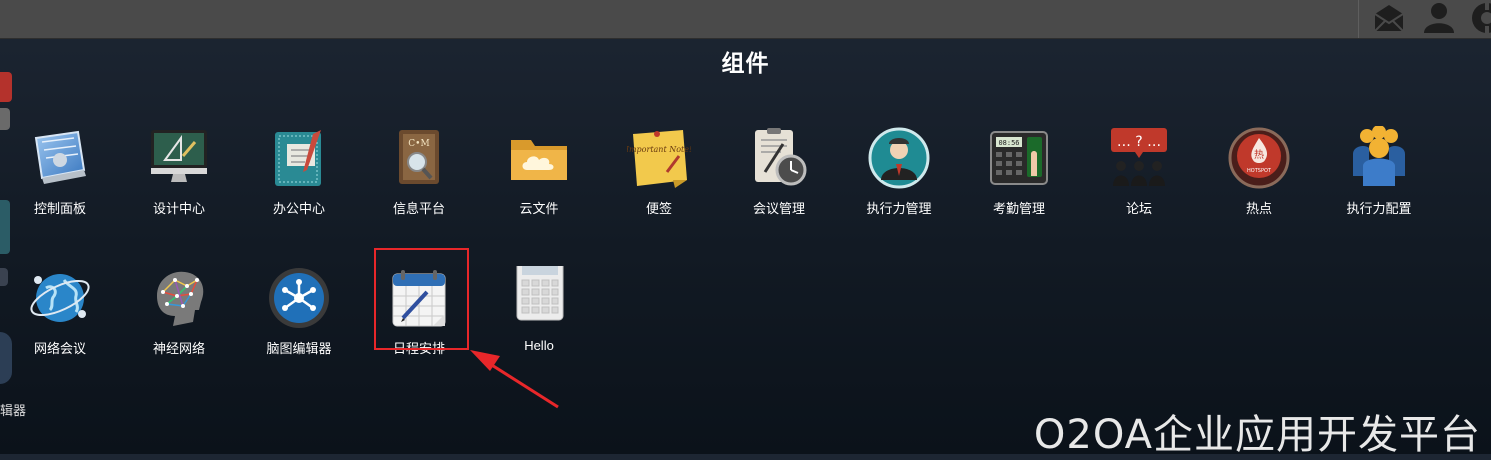 The image size is (1491, 460). I want to click on hotspot-icon: 热 HOTSPOT, so click(1259, 158).